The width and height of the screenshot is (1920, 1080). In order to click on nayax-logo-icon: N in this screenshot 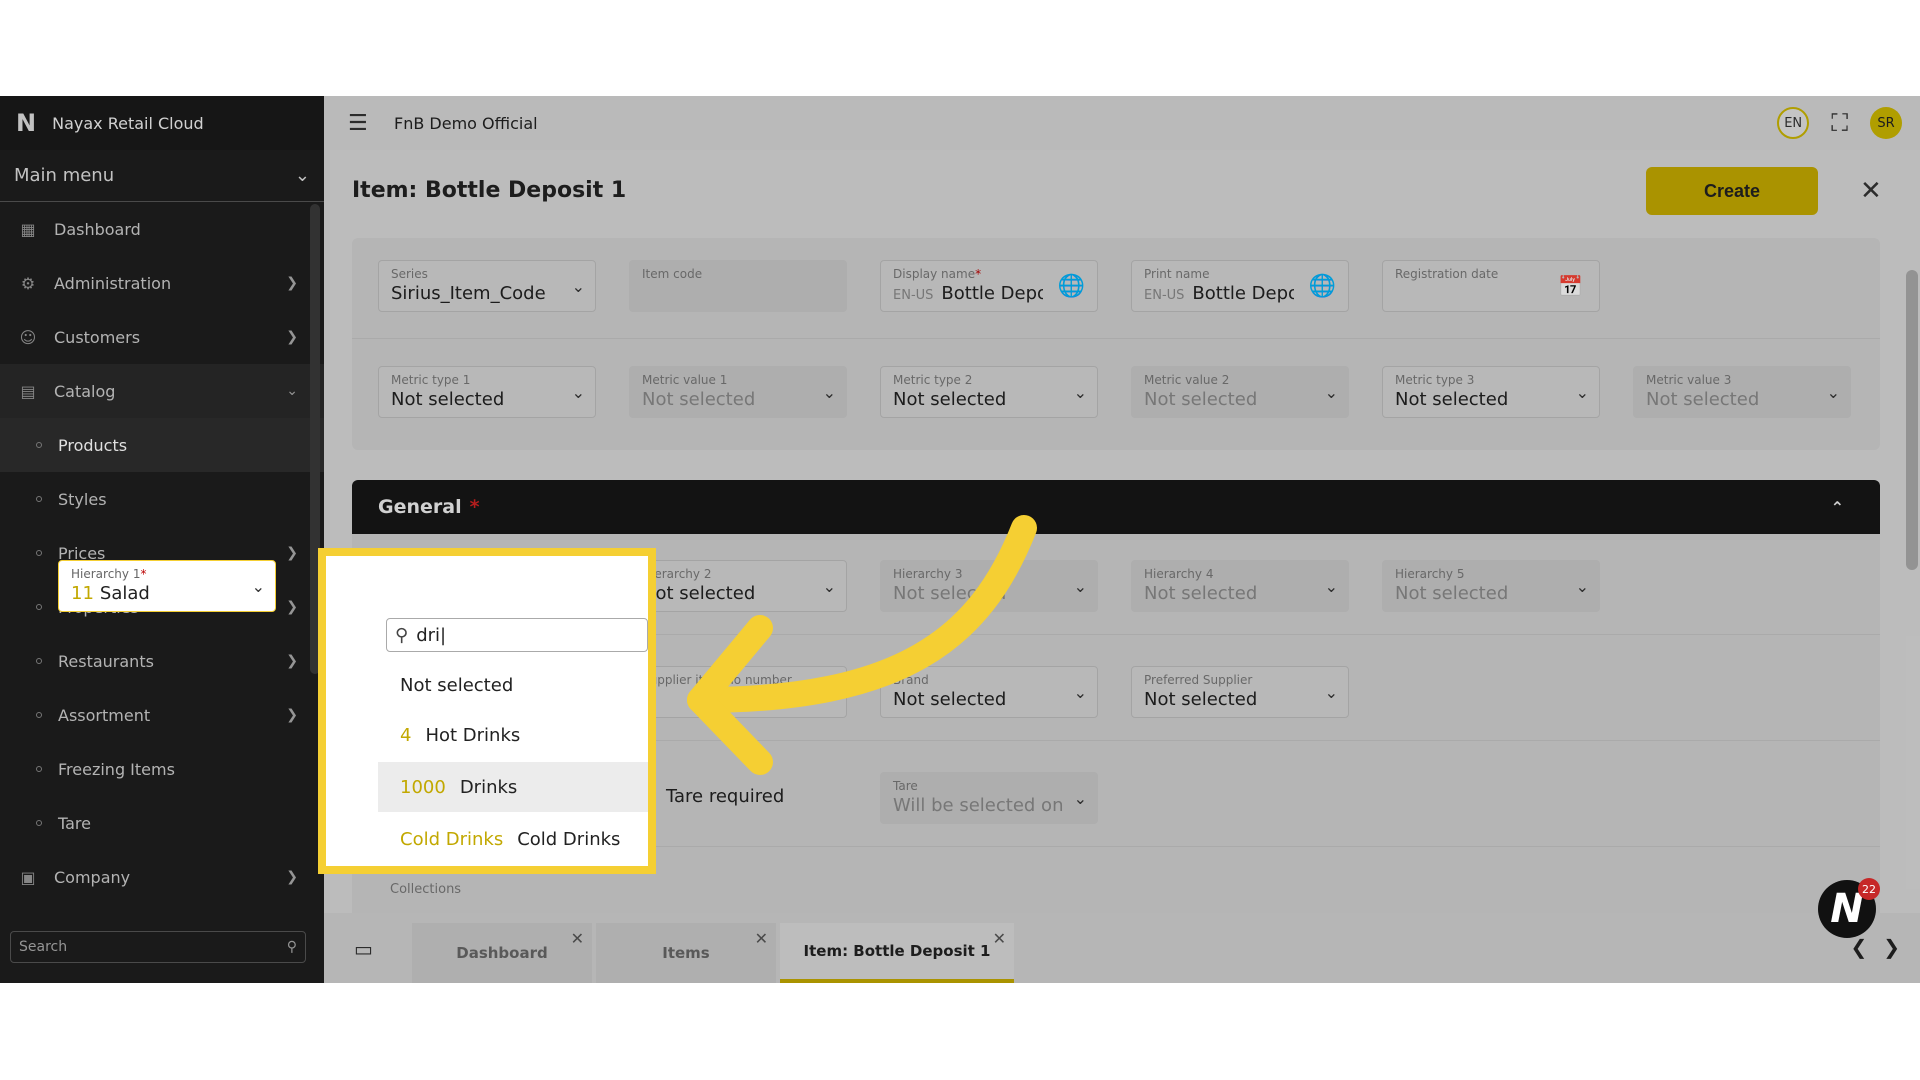, I will do `click(26, 123)`.